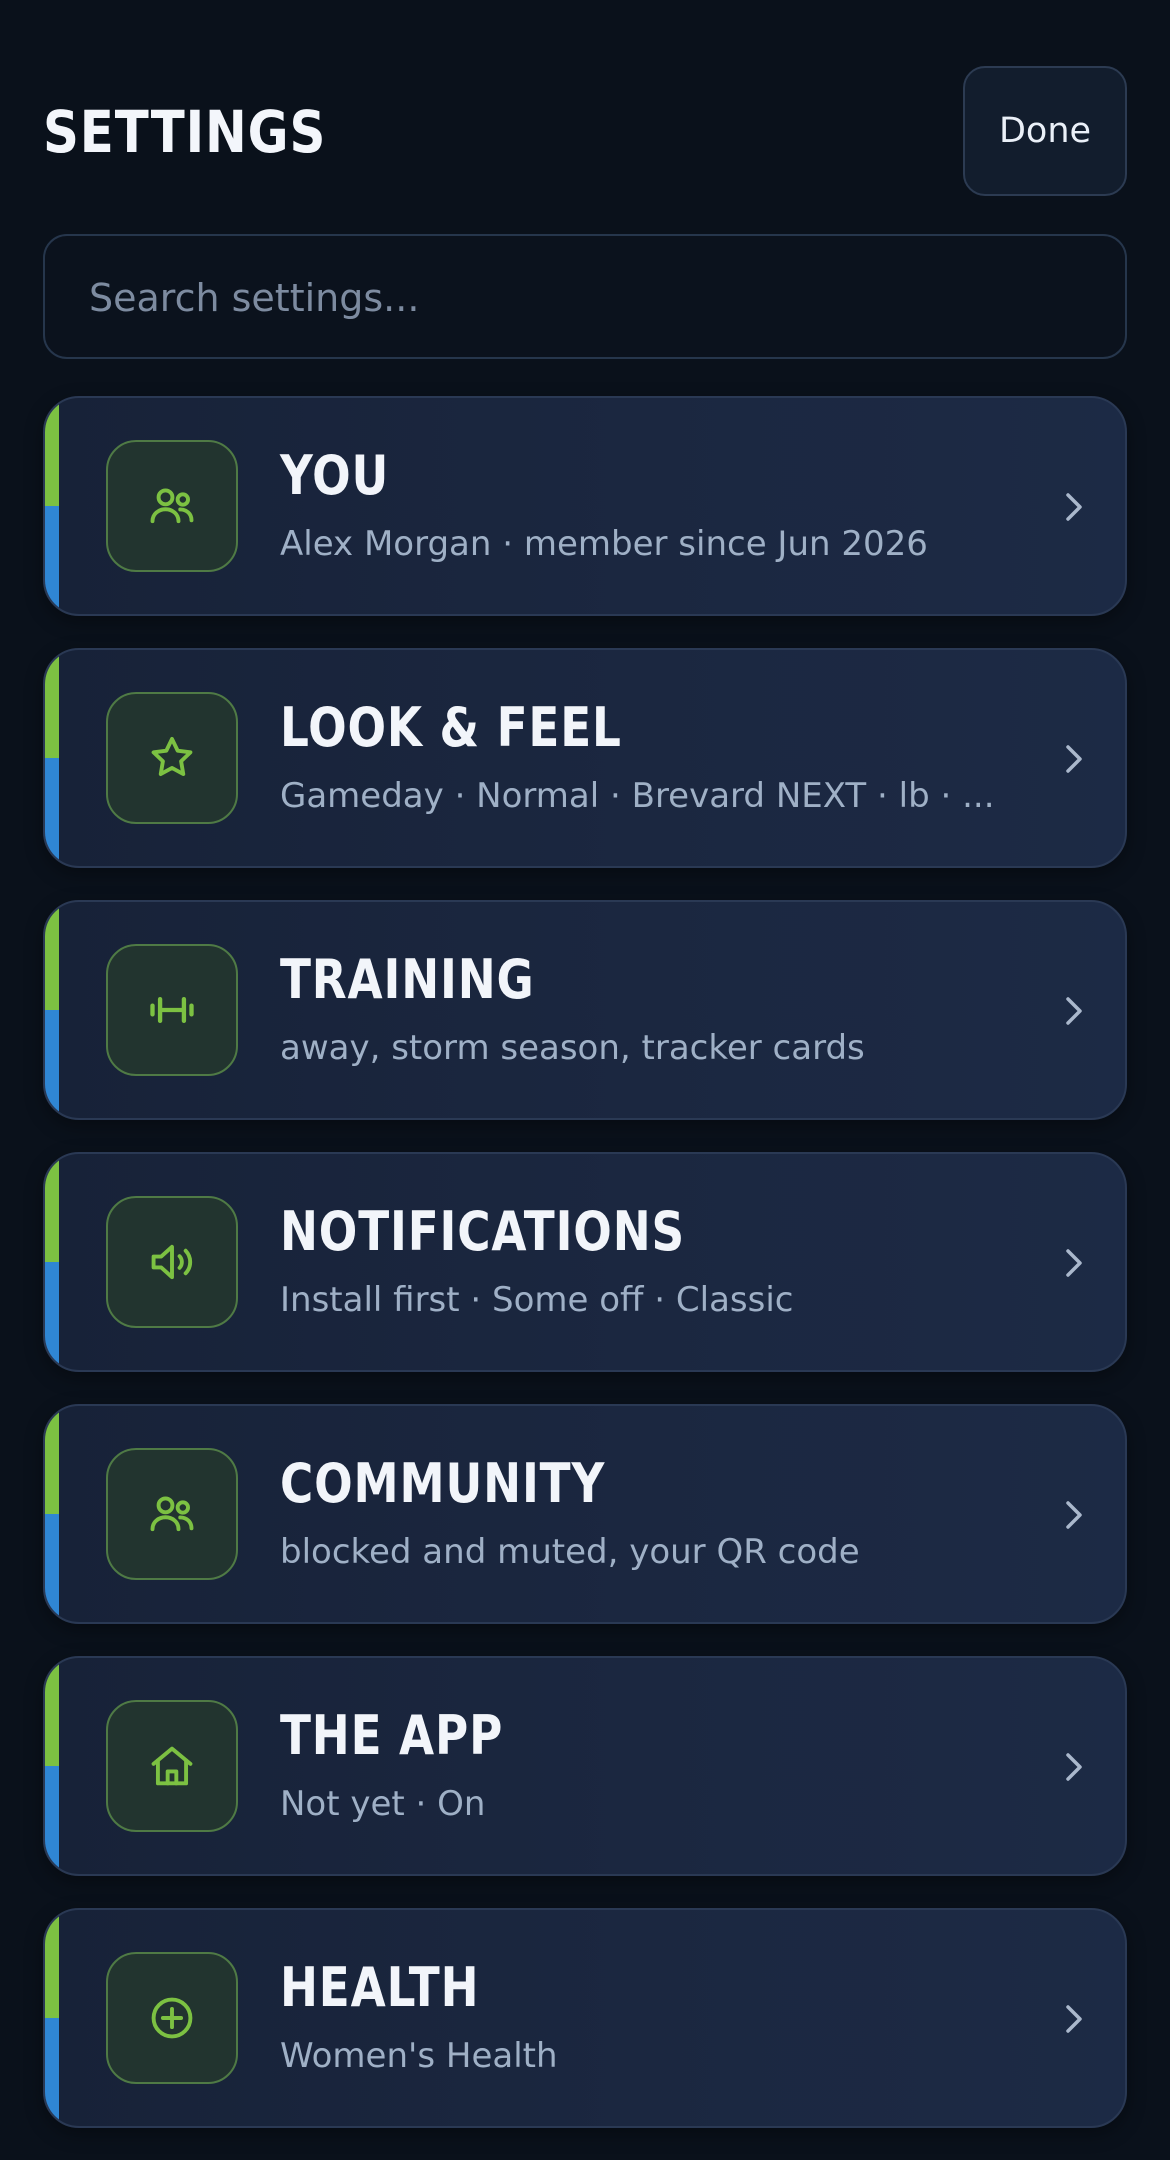  I want to click on section-subtitle: Not yet · On, so click(383, 1804).